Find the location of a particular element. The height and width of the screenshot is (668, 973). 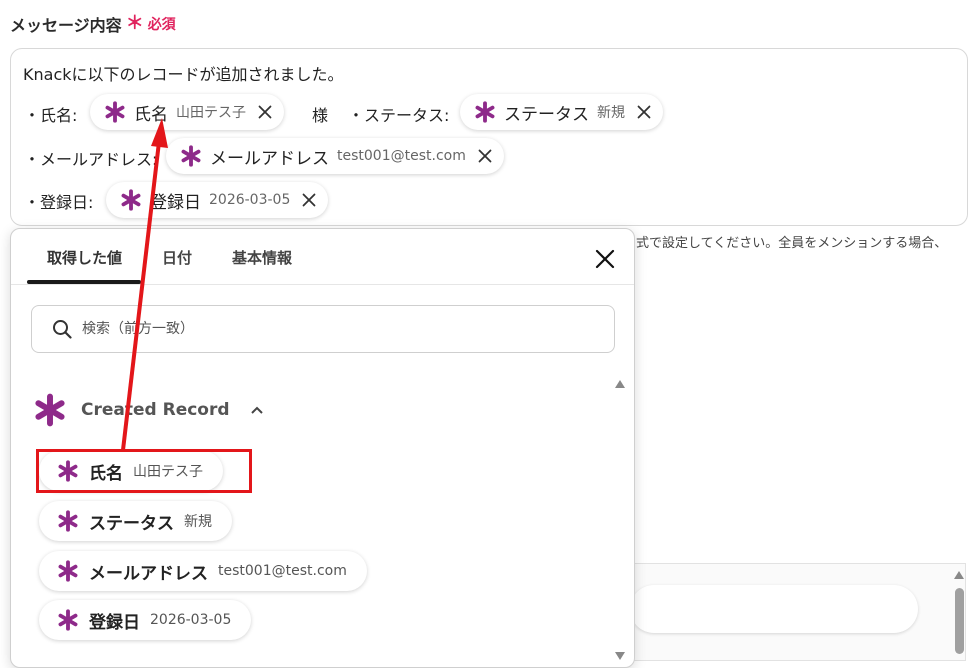

value-item-email: メールアドレス test001@test.com is located at coordinates (203, 571).